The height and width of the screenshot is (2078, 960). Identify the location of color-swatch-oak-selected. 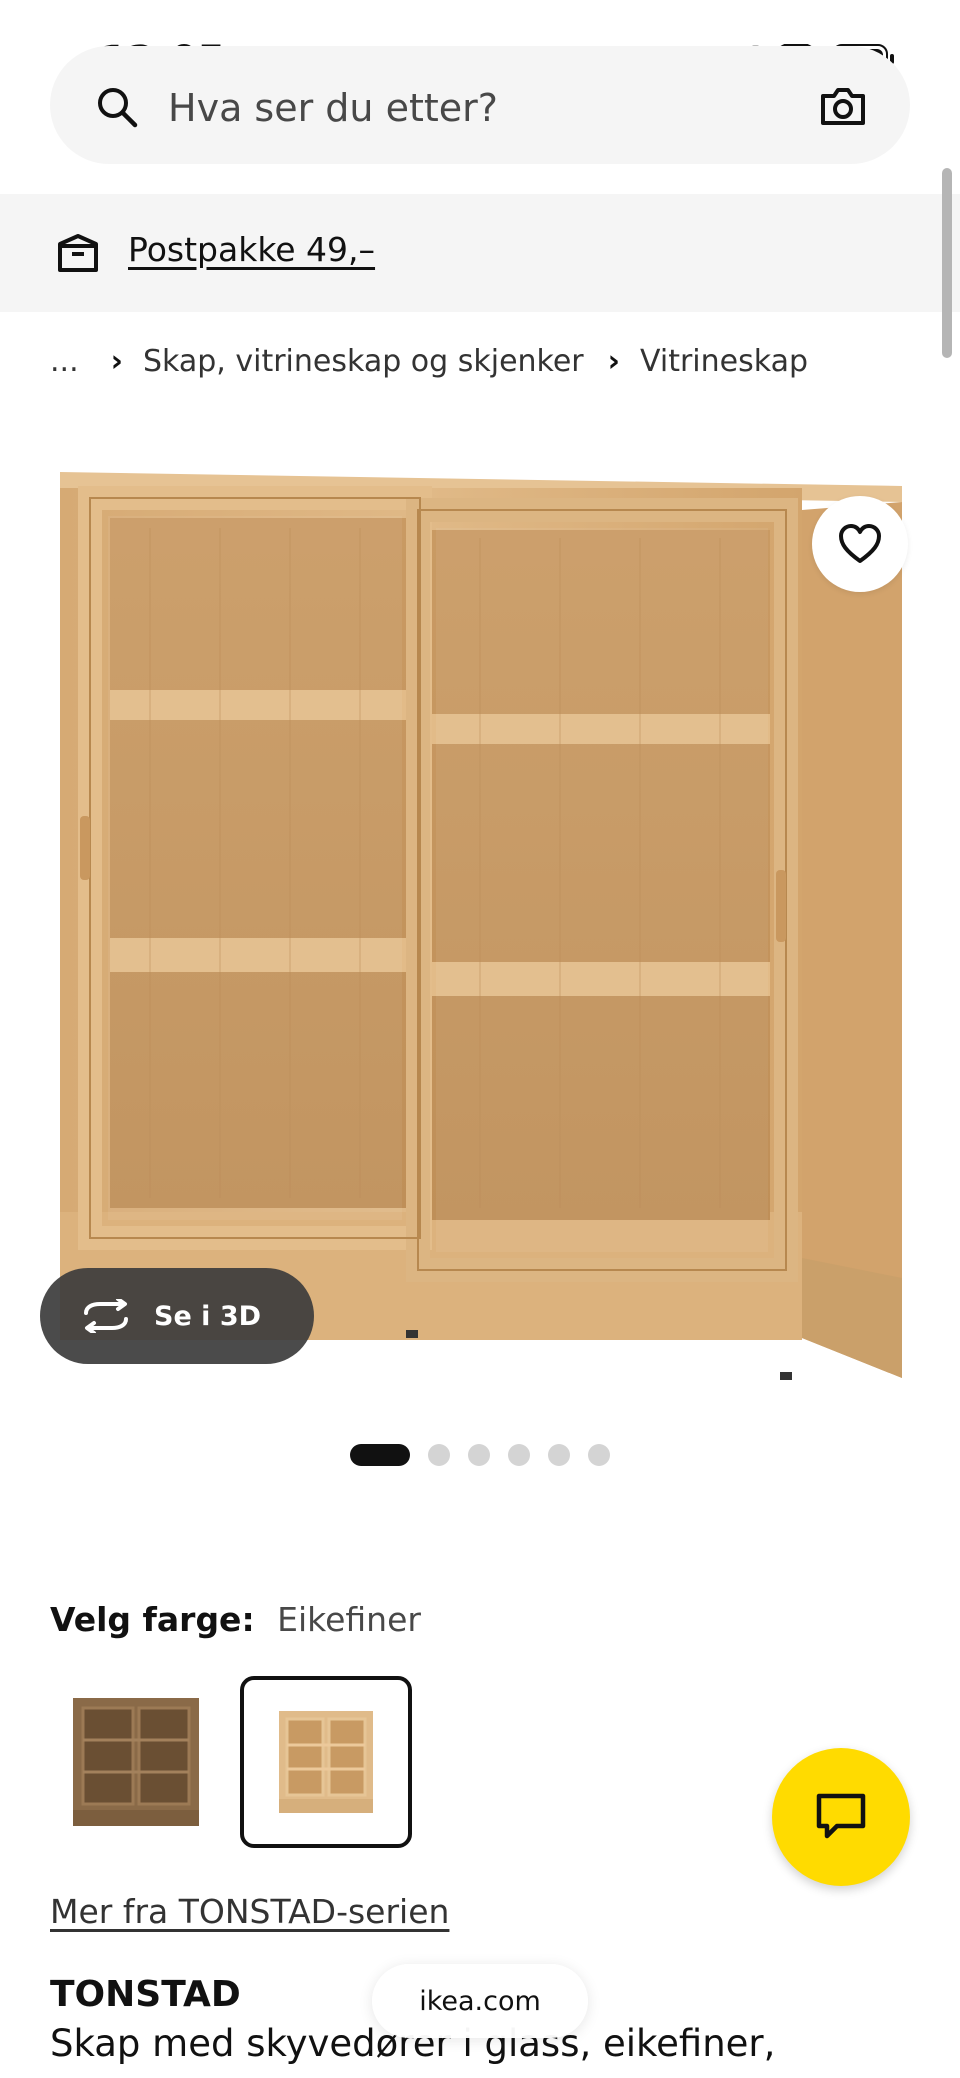
(326, 1762).